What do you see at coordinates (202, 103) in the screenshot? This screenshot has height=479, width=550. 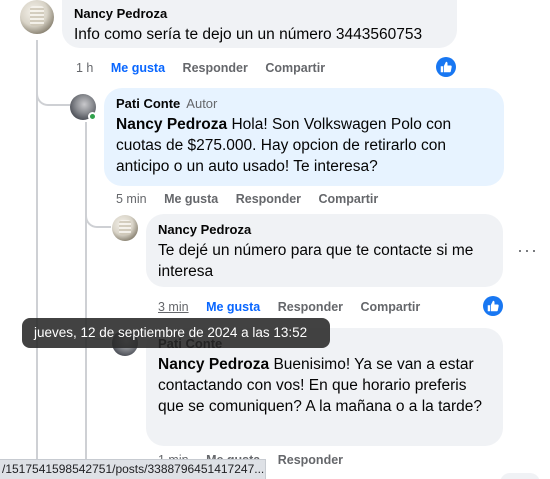 I see `author-badge: Autor` at bounding box center [202, 103].